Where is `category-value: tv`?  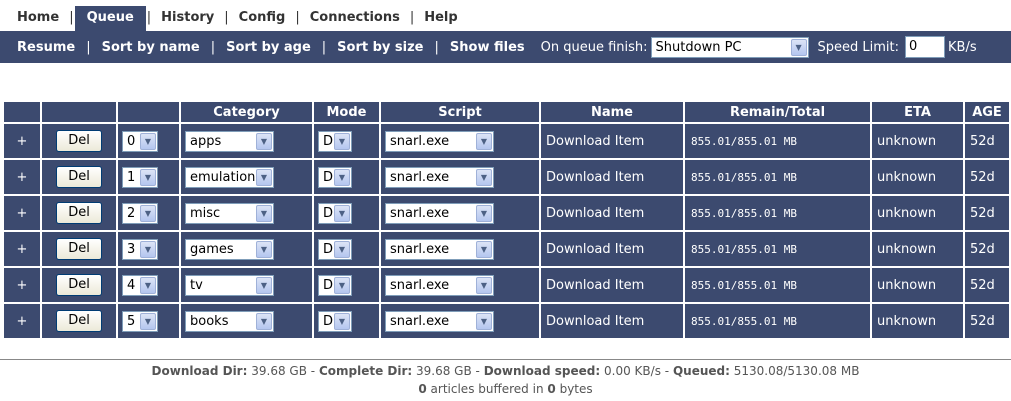 category-value: tv is located at coordinates (196, 285).